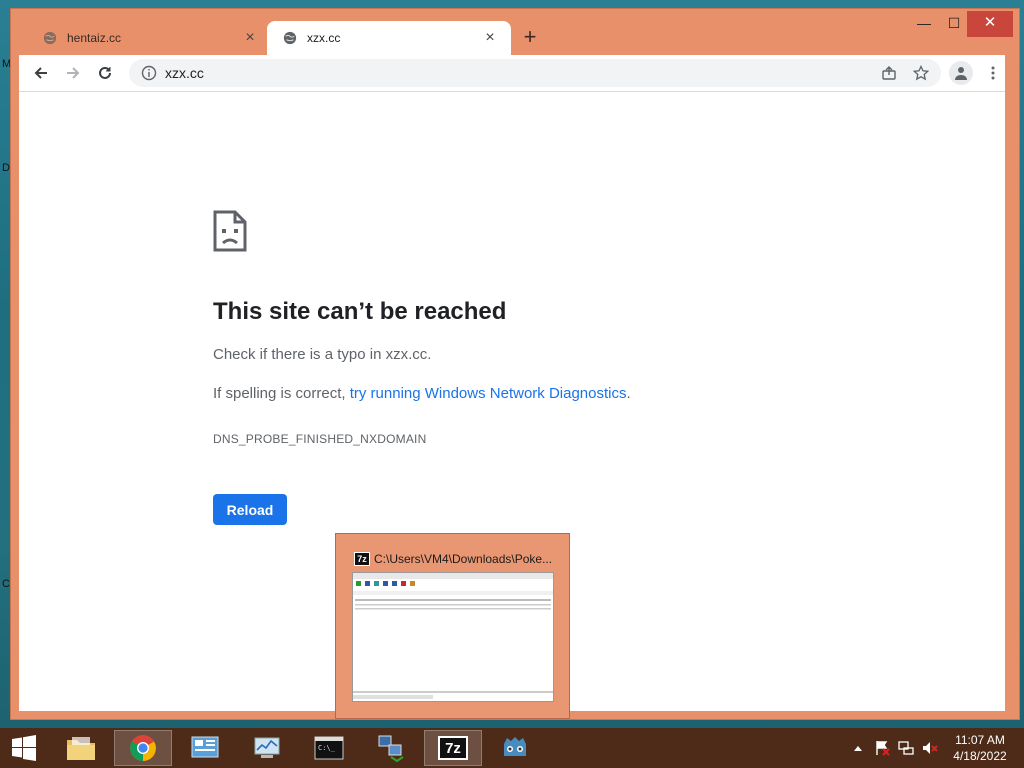  I want to click on typo-message: Check if there is a typo in xzx.cc., so click(322, 354).